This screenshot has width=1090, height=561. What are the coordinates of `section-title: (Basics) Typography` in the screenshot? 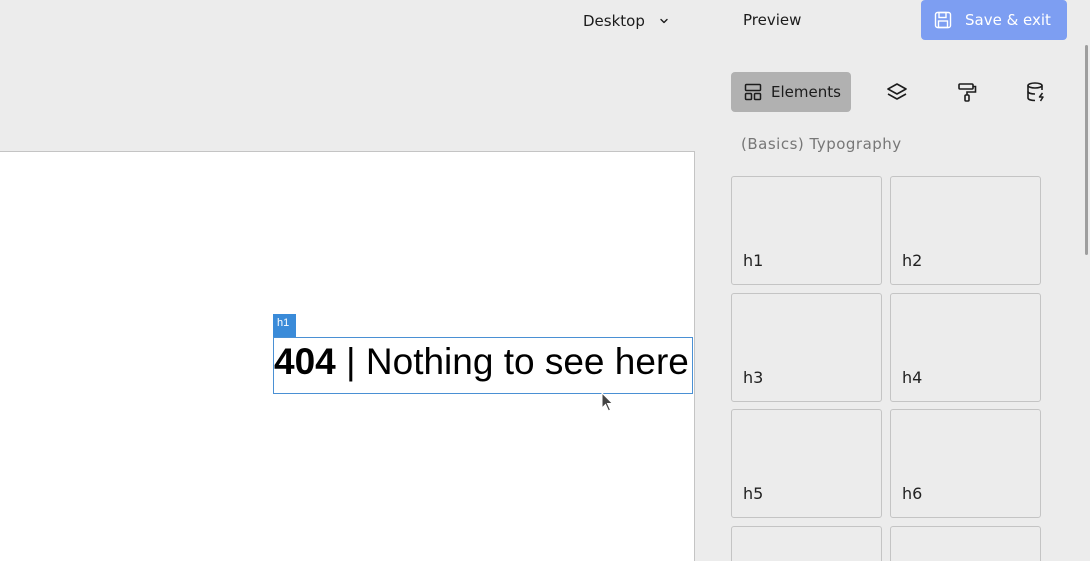 It's located at (821, 144).